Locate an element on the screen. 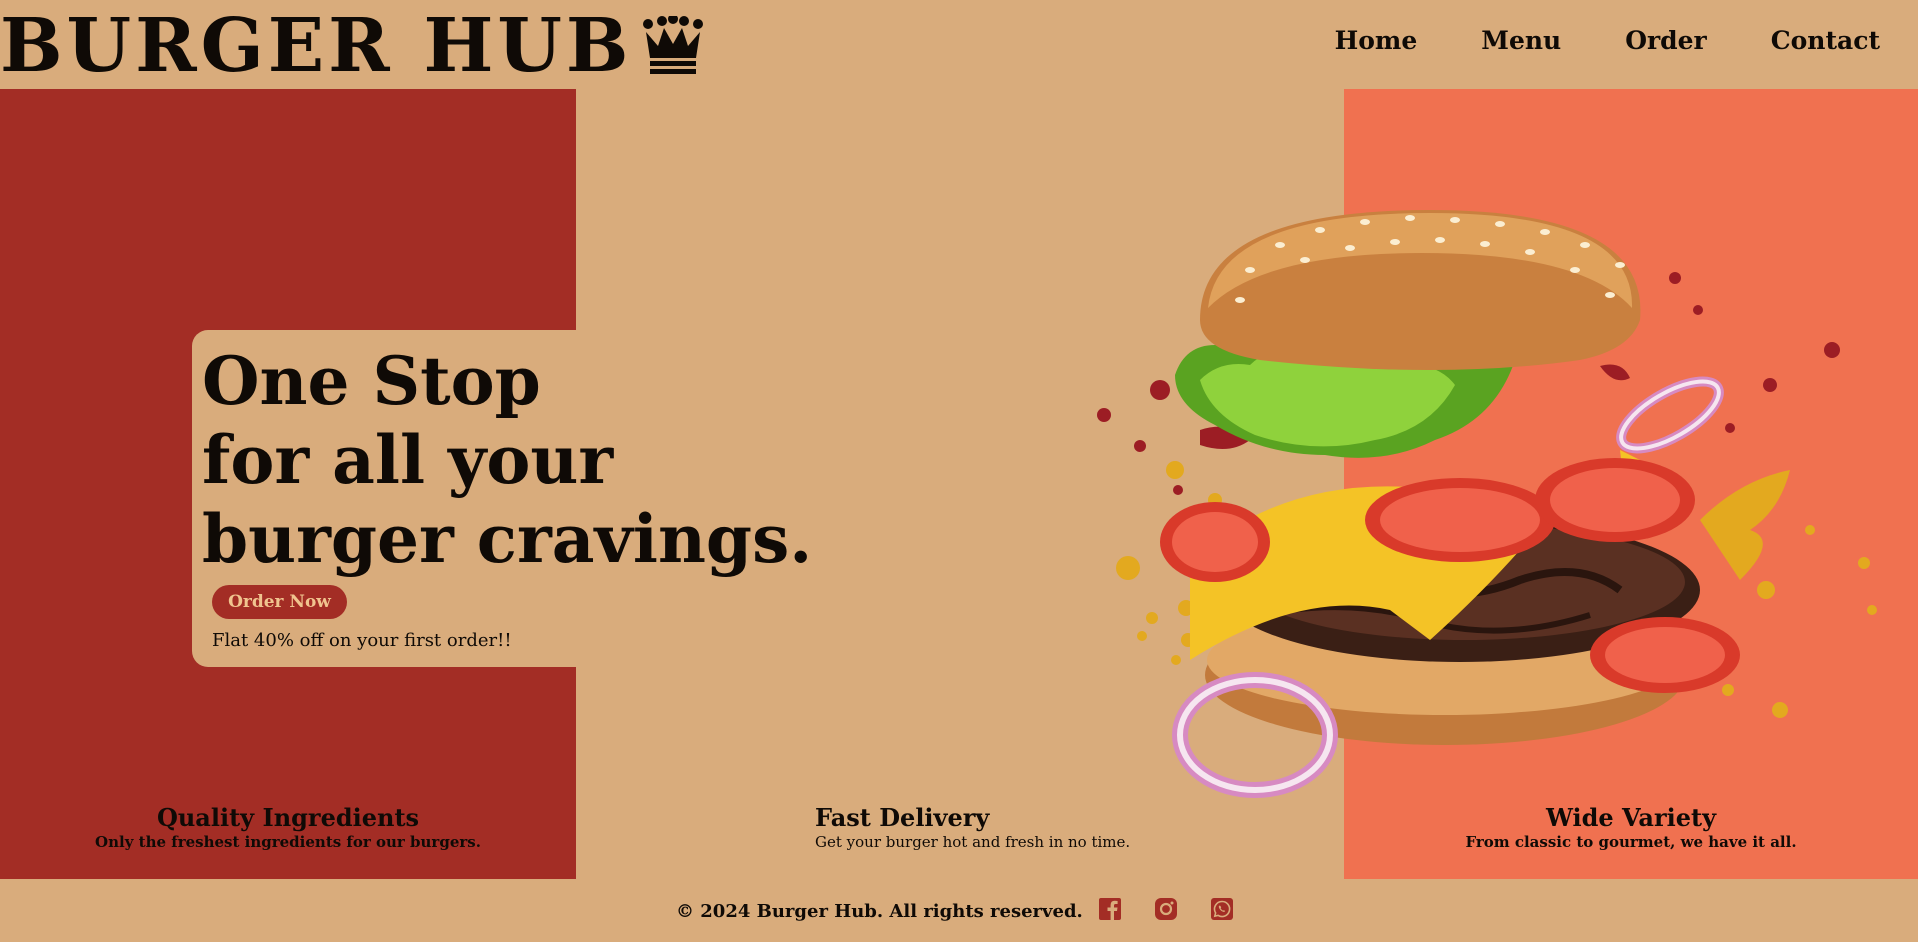 The width and height of the screenshot is (1918, 942). site-footer: © 2024 Burger Hub. All rights reserved. is located at coordinates (959, 910).